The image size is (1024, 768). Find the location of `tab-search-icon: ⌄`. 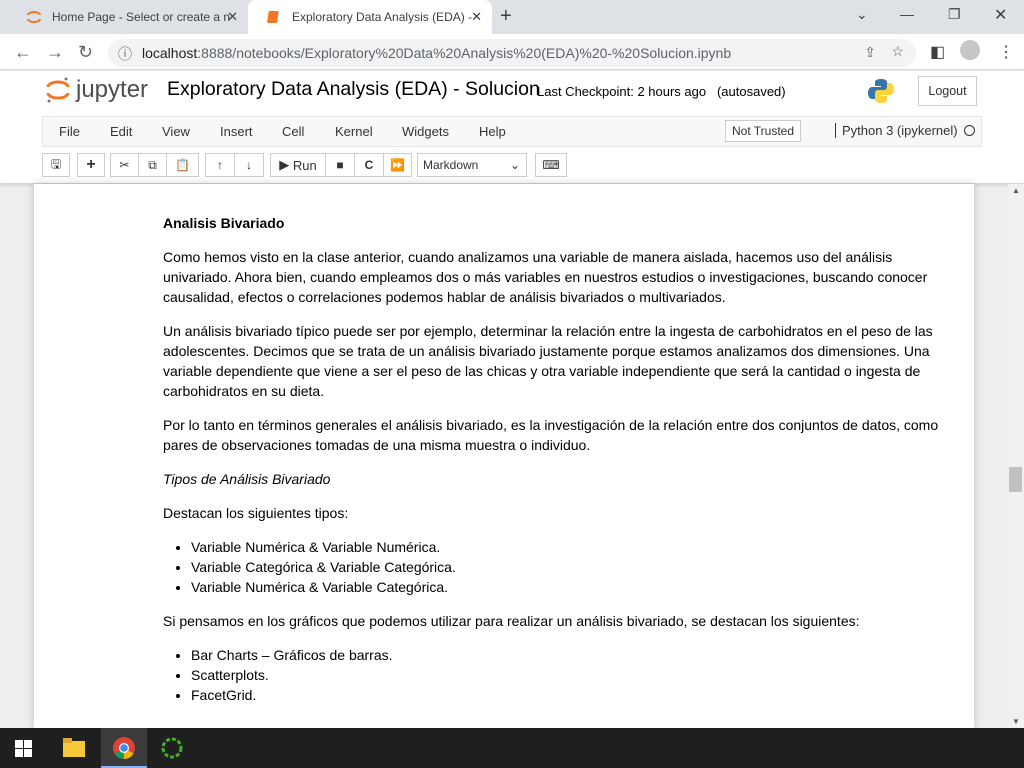

tab-search-icon: ⌄ is located at coordinates (862, 14).